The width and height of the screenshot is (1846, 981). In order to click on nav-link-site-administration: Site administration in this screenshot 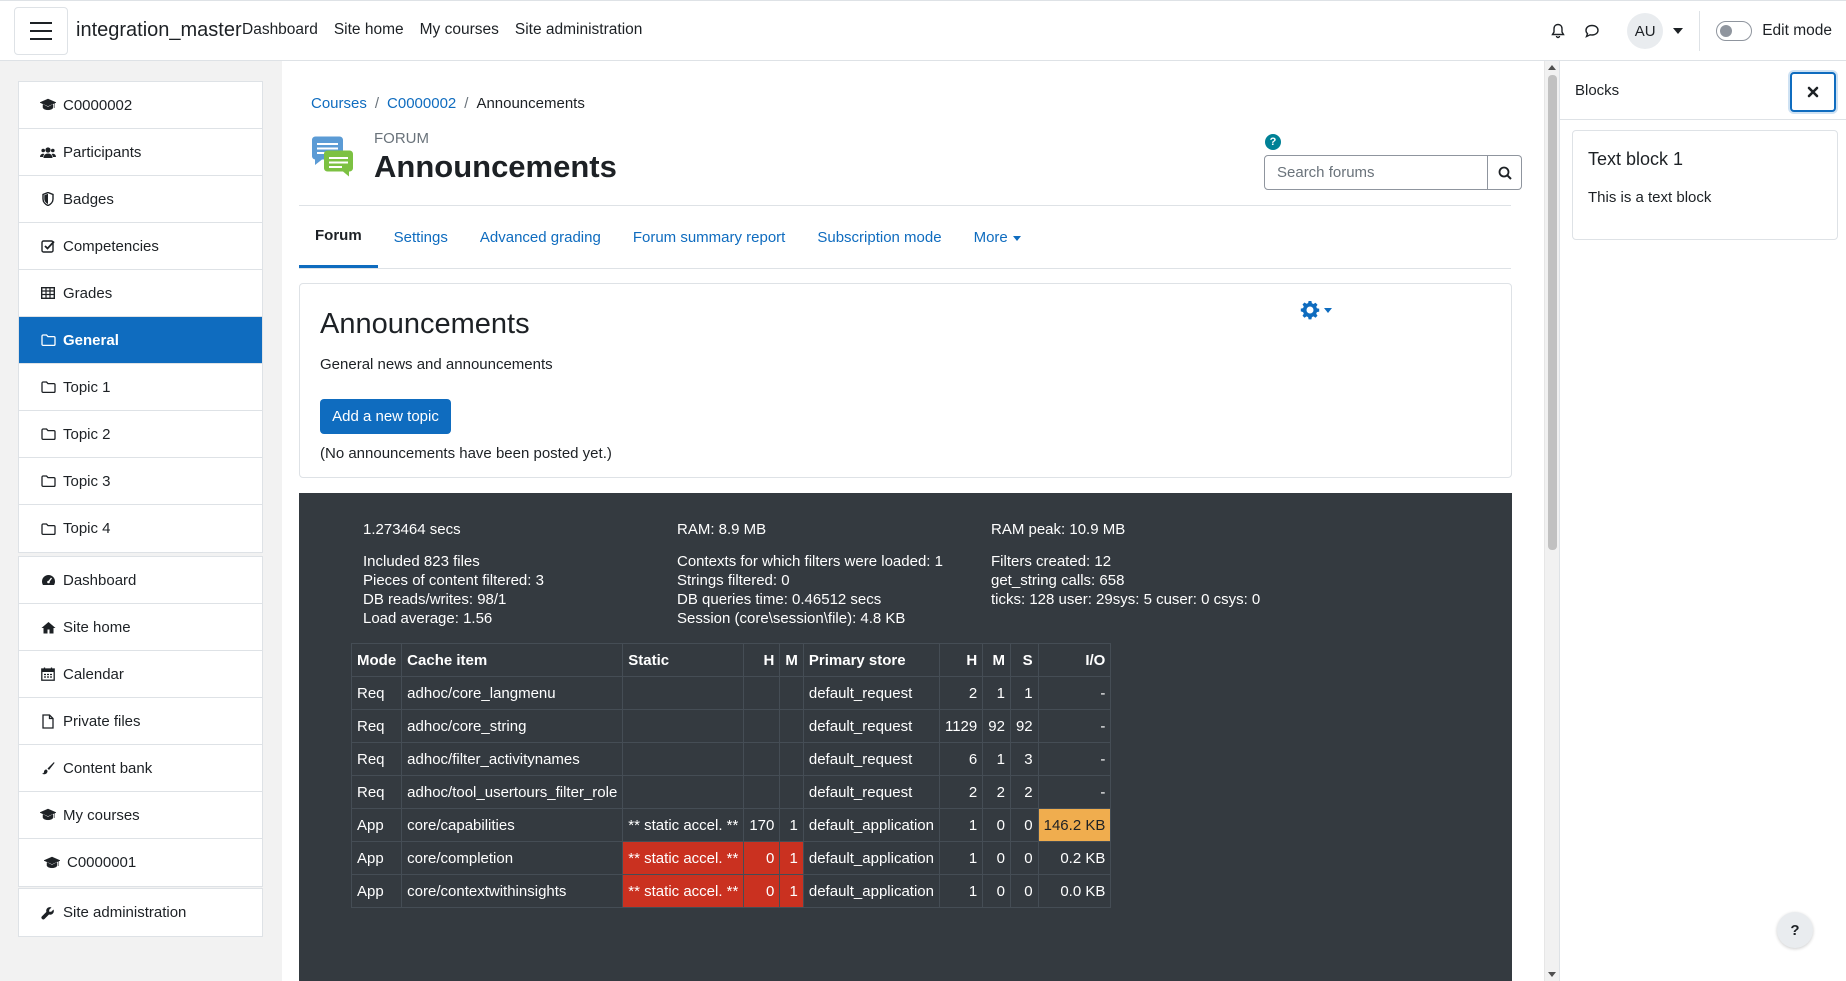, I will do `click(579, 30)`.